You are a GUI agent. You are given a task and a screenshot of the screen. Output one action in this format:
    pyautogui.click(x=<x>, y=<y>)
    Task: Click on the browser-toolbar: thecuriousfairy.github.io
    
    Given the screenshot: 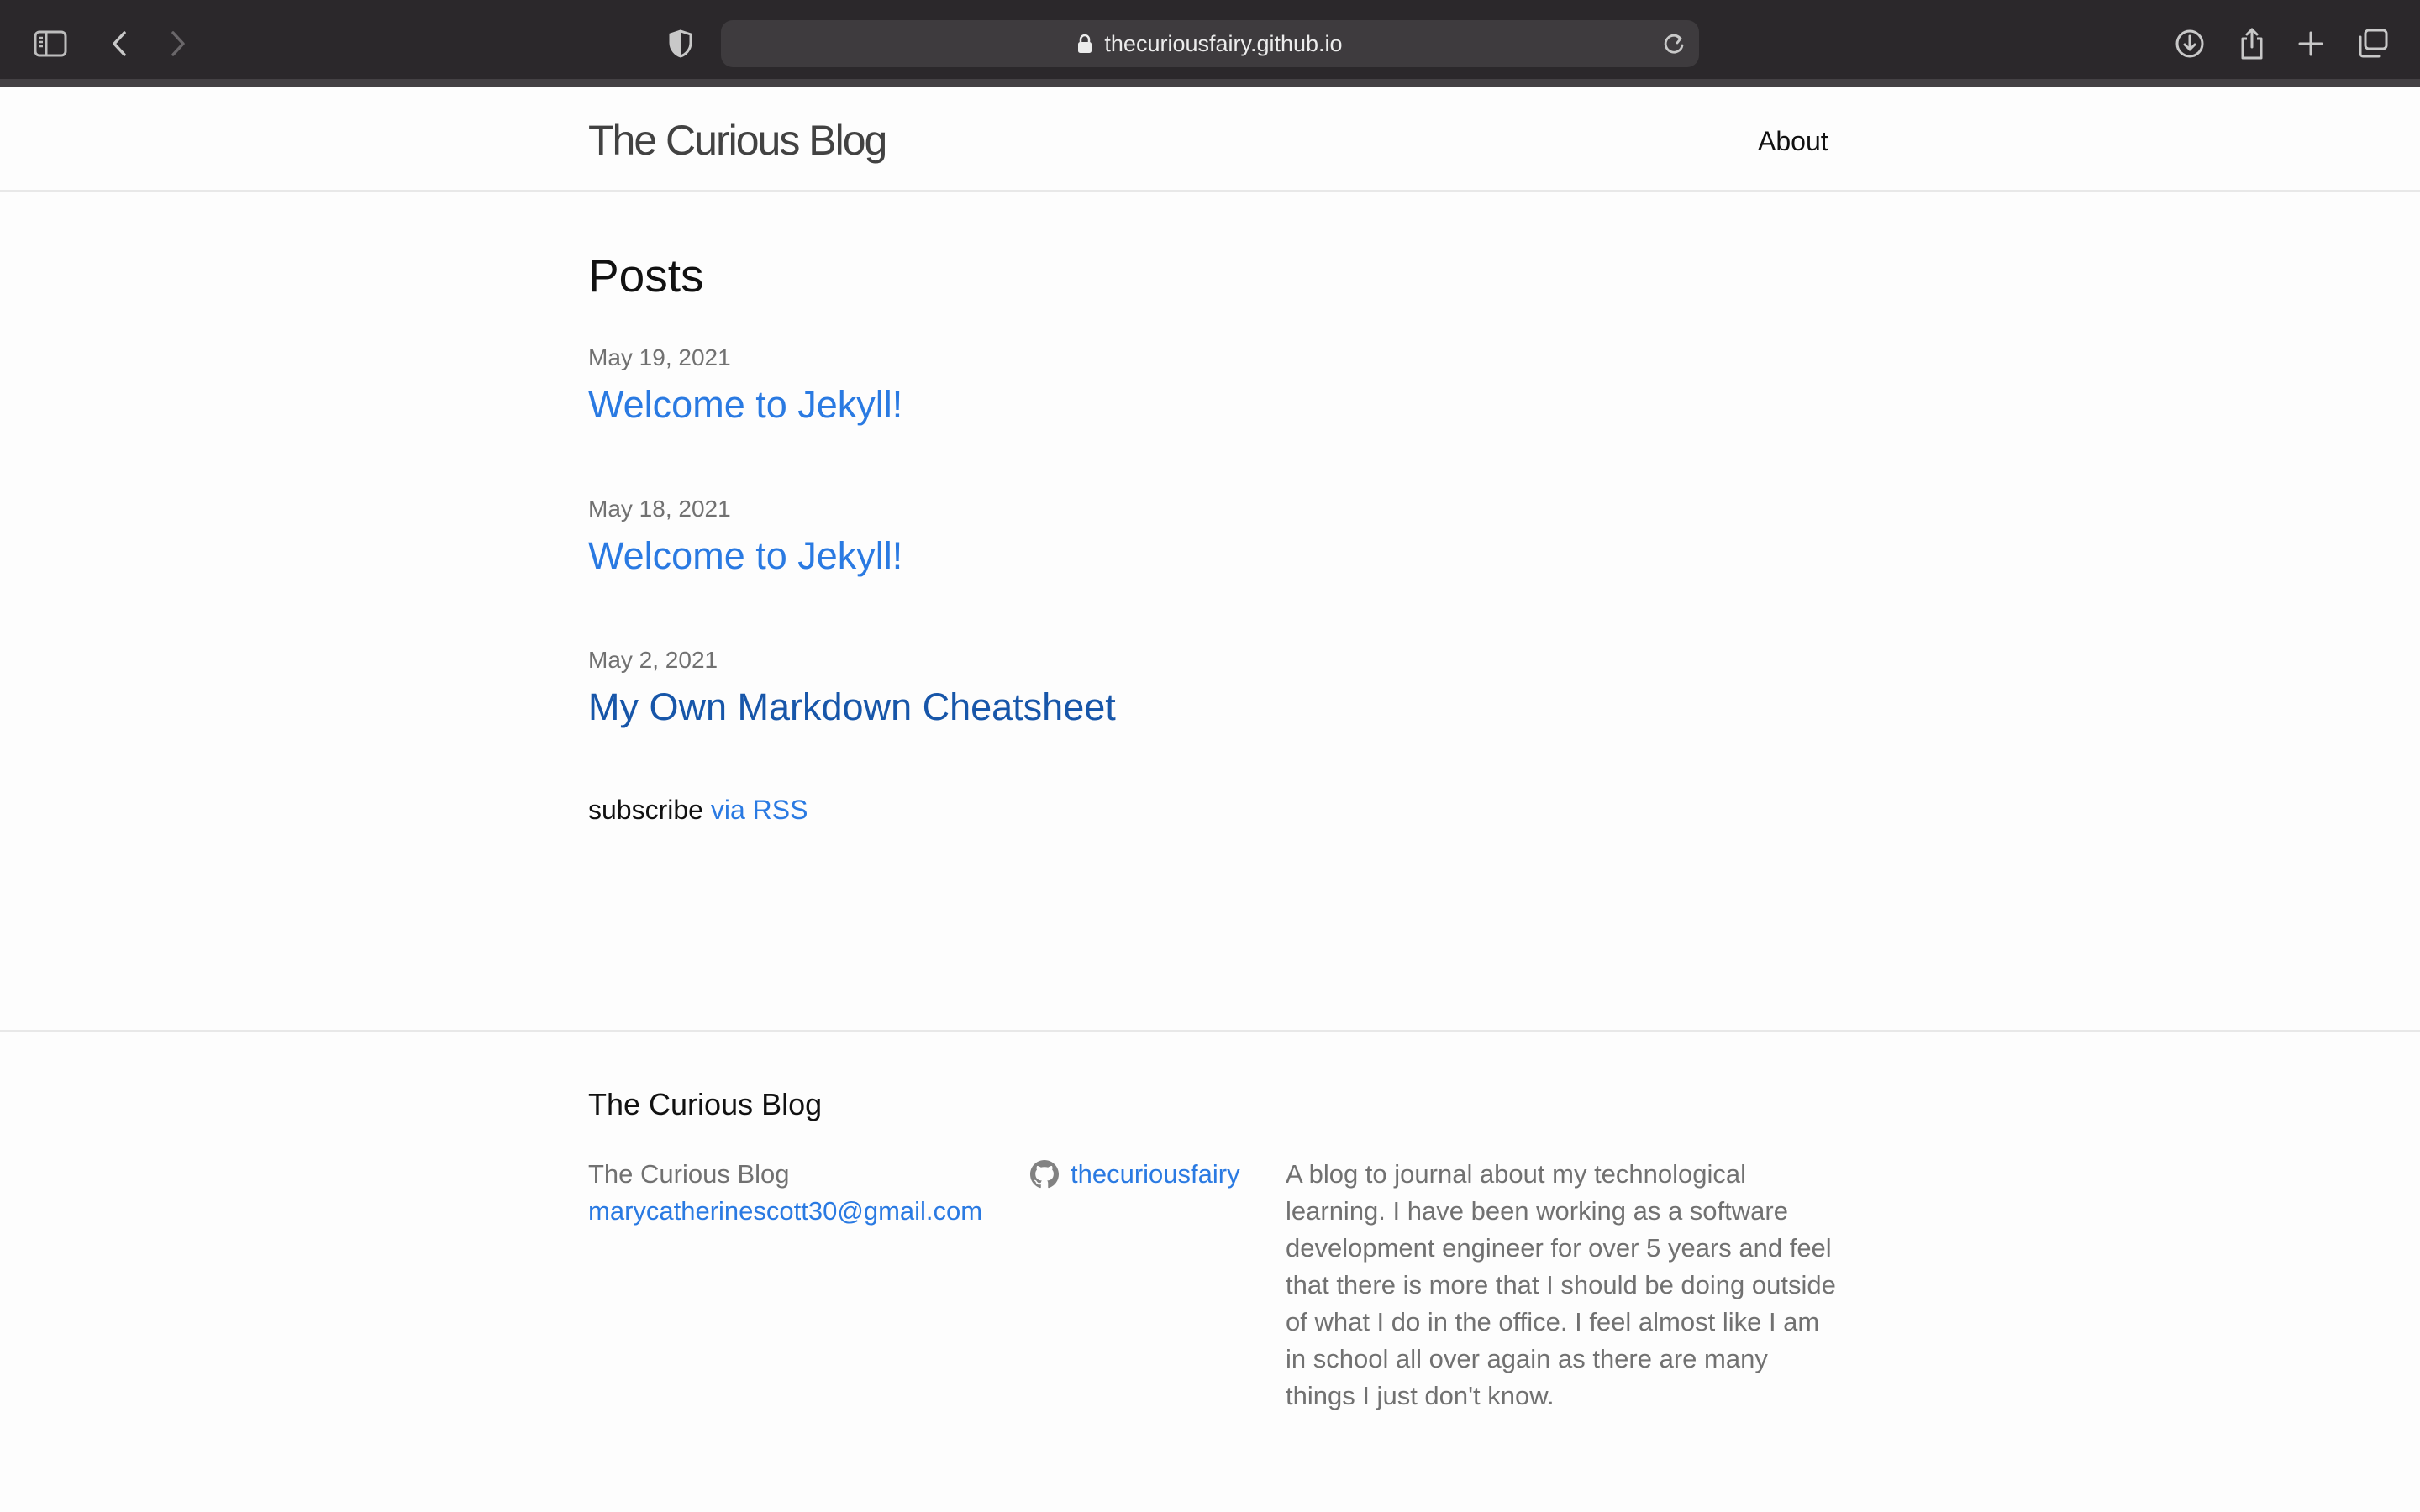 What is the action you would take?
    pyautogui.click(x=1210, y=43)
    